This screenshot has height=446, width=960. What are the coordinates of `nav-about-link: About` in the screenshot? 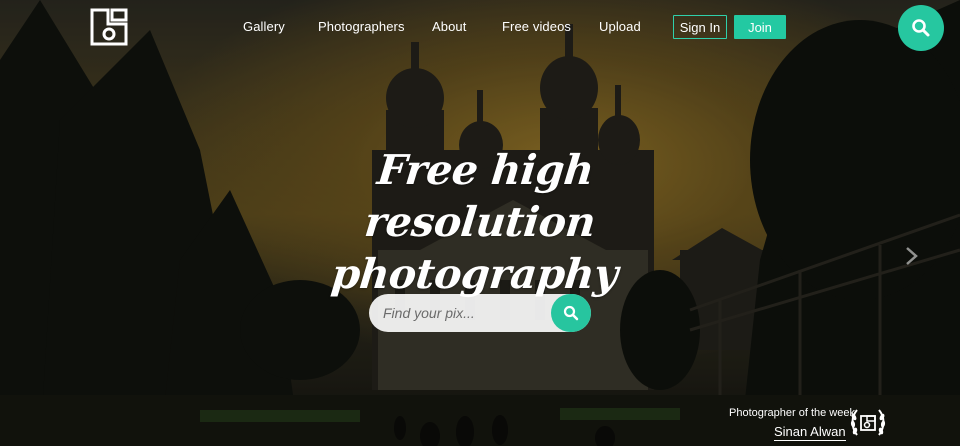 It's located at (449, 26).